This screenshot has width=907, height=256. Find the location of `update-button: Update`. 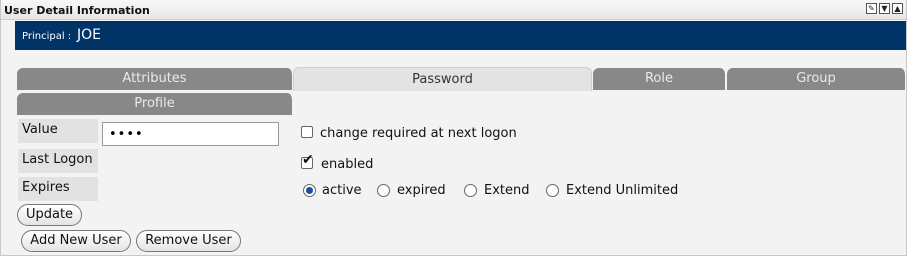

update-button: Update is located at coordinates (49, 215).